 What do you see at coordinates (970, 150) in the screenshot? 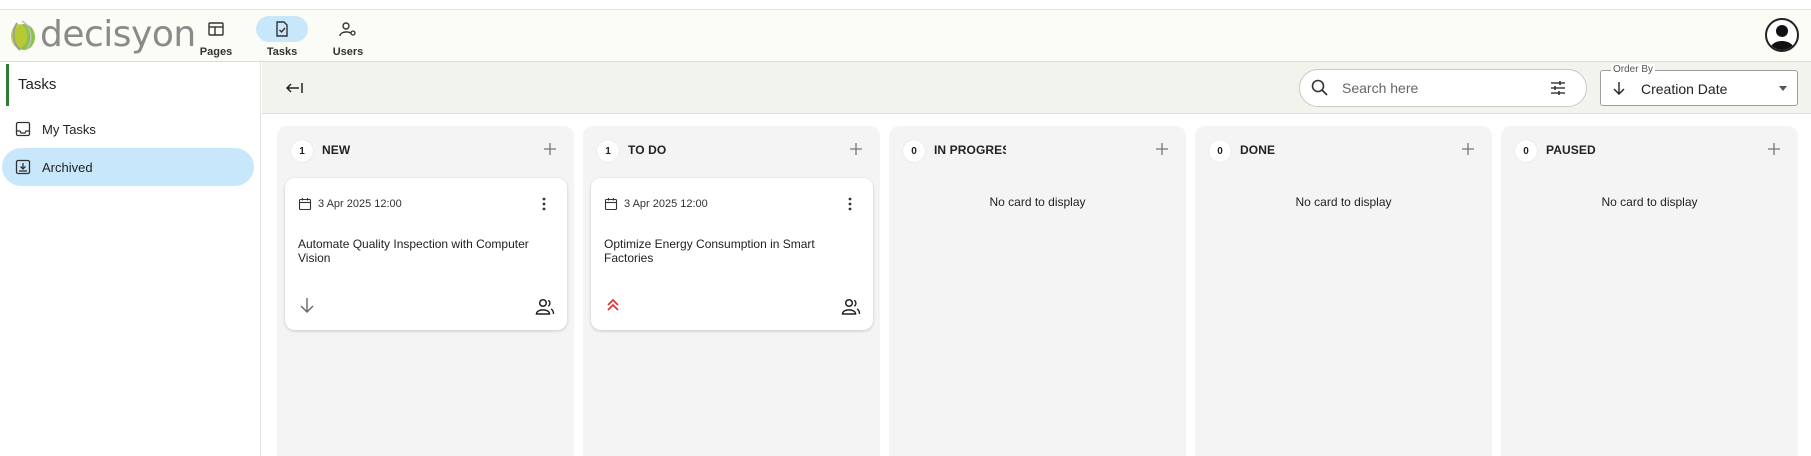
I see `column-title: IN PROGRESS` at bounding box center [970, 150].